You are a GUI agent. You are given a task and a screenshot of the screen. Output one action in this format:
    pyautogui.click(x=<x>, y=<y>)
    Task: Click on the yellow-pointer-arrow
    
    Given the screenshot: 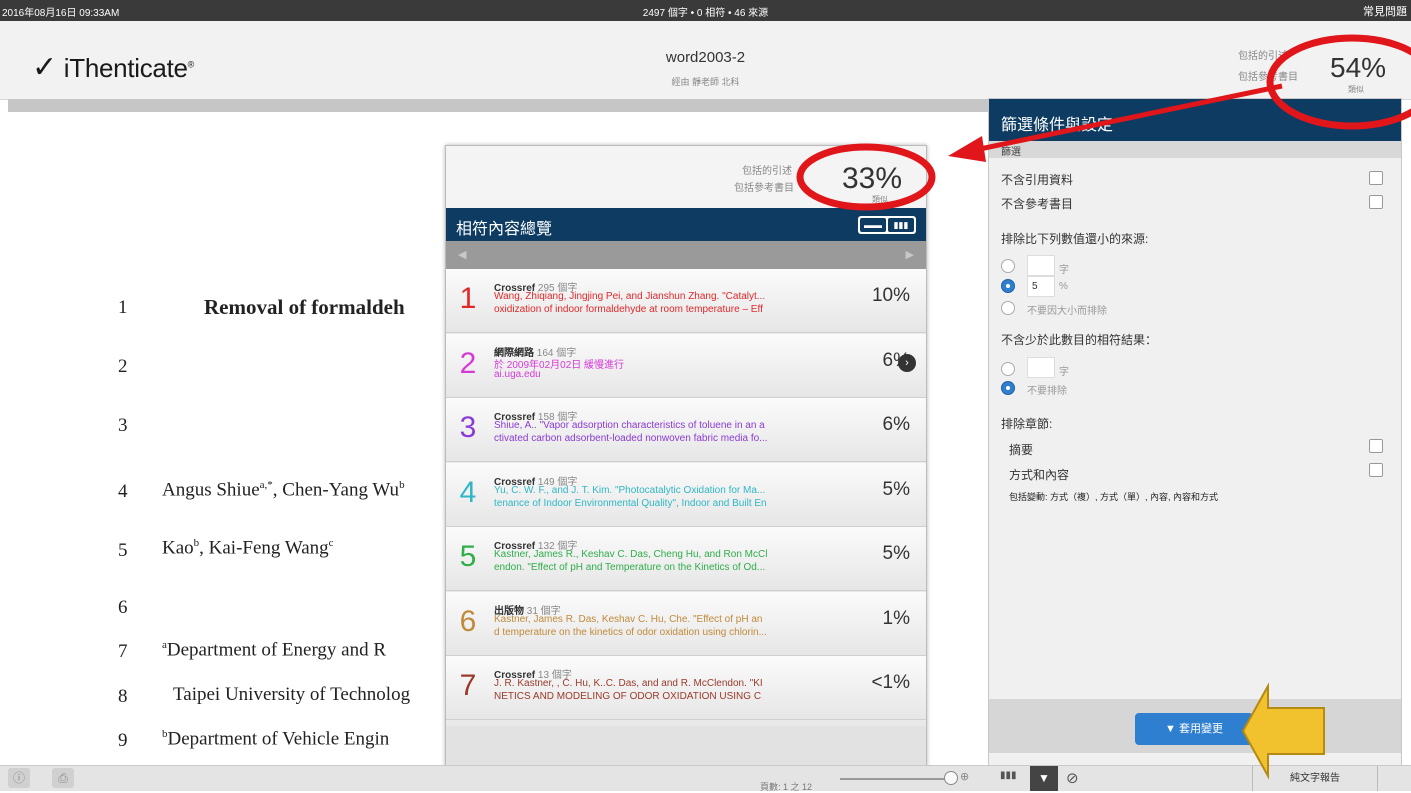 What is the action you would take?
    pyautogui.click(x=1283, y=731)
    